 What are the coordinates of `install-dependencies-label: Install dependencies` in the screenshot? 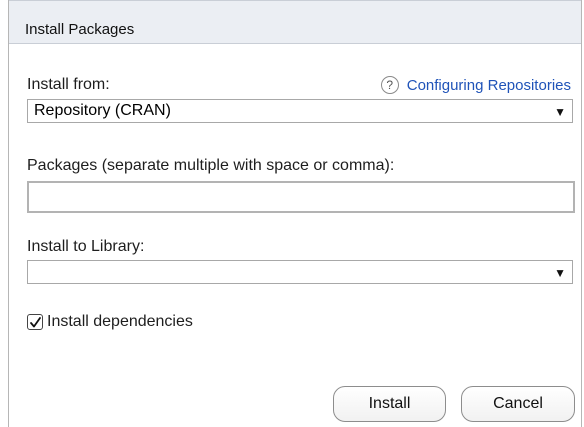 It's located at (120, 322).